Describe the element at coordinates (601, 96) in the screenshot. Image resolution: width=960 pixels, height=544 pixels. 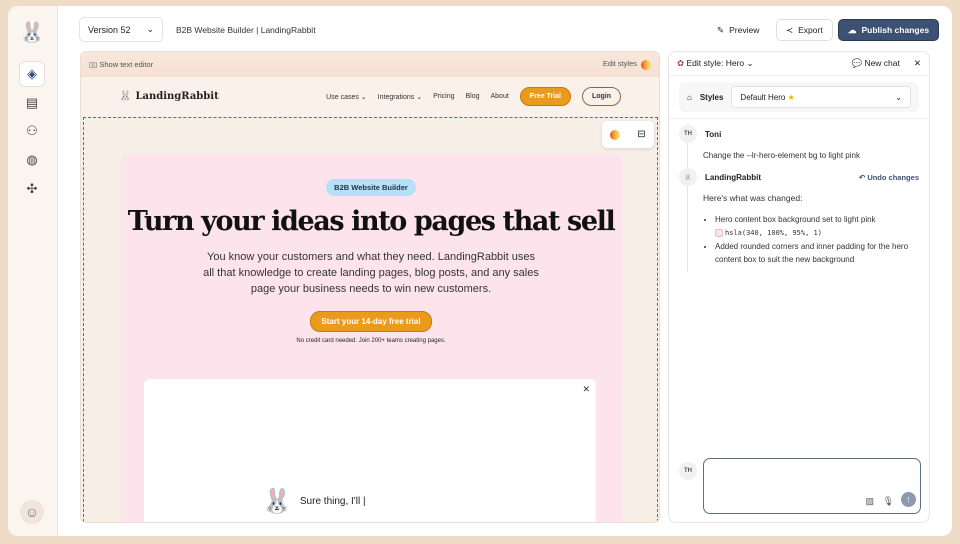
I see `login-button: Login` at that location.